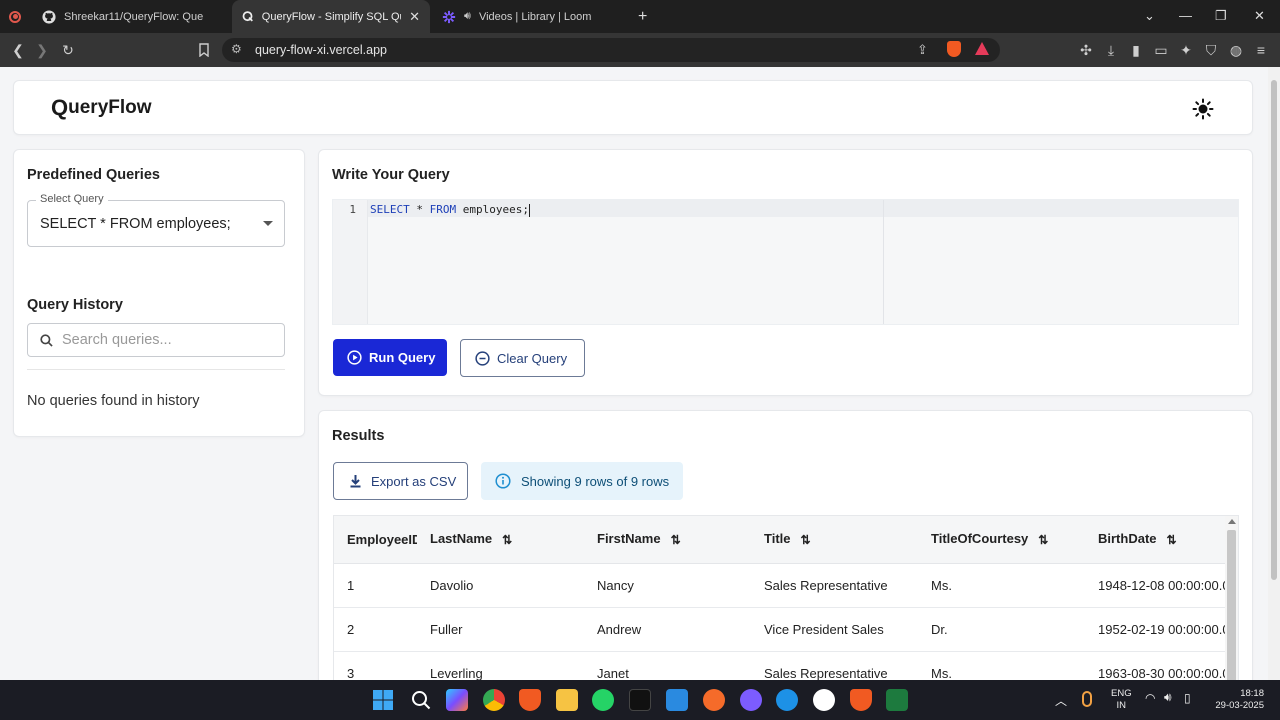 The width and height of the screenshot is (1280, 720). Describe the element at coordinates (582, 481) in the screenshot. I see `row-count-info: Showing 9 rows of 9 rows` at that location.